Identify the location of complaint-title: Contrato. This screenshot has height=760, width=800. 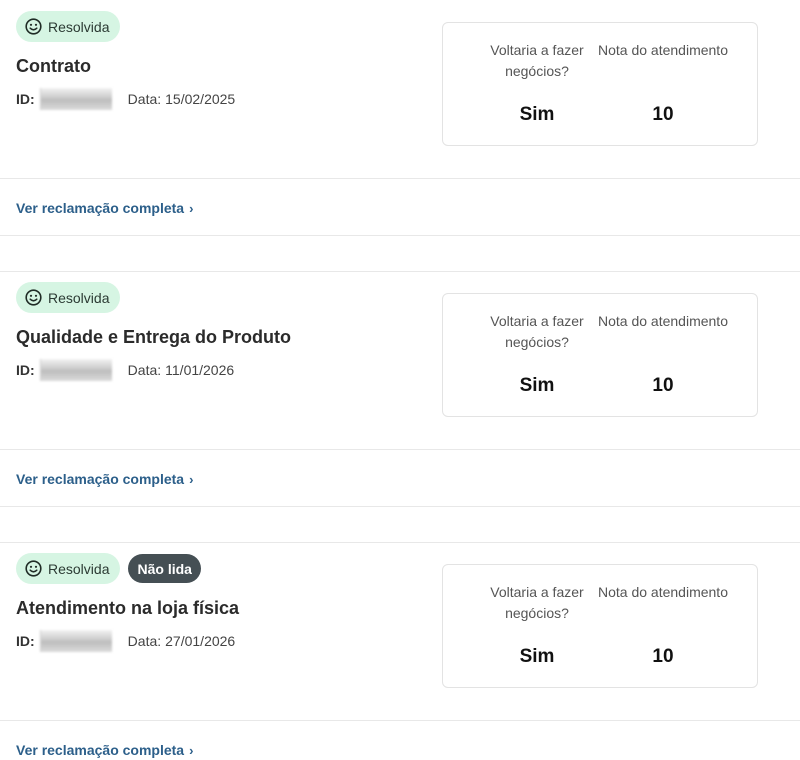
(53, 66).